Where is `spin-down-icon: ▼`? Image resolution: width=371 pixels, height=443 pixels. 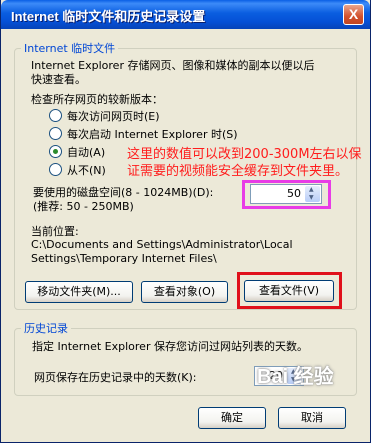
spin-down-icon: ▼ is located at coordinates (311, 198).